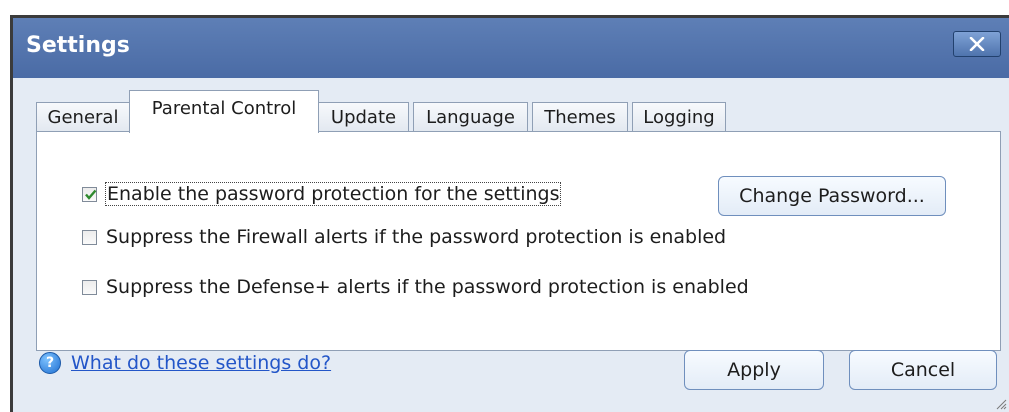 The image size is (1009, 412). Describe the element at coordinates (923, 370) in the screenshot. I see `cancel-button: Cancel` at that location.